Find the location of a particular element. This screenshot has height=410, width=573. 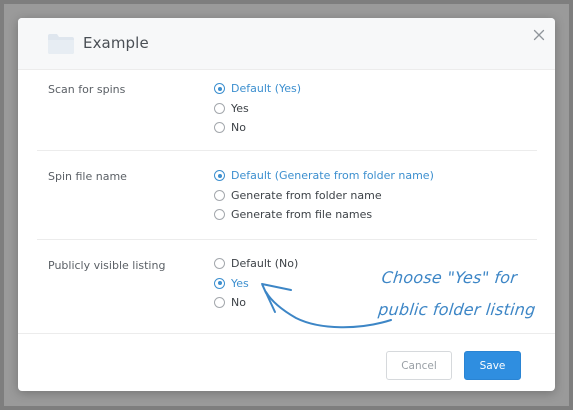

dialog-title: Example is located at coordinates (116, 43).